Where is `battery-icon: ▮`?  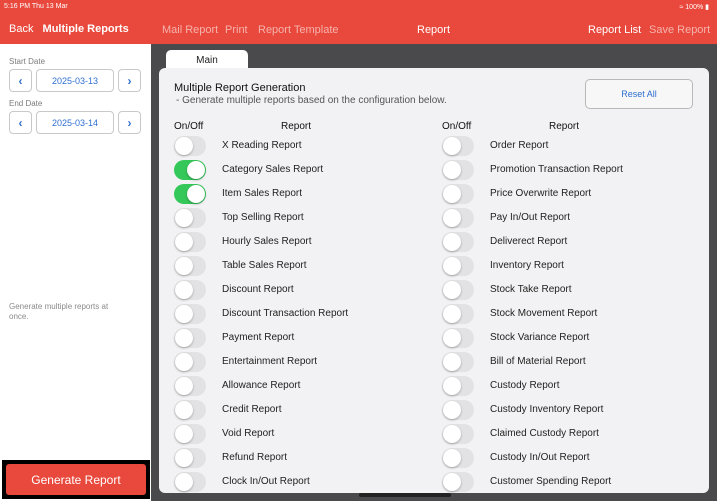
battery-icon: ▮ is located at coordinates (707, 7).